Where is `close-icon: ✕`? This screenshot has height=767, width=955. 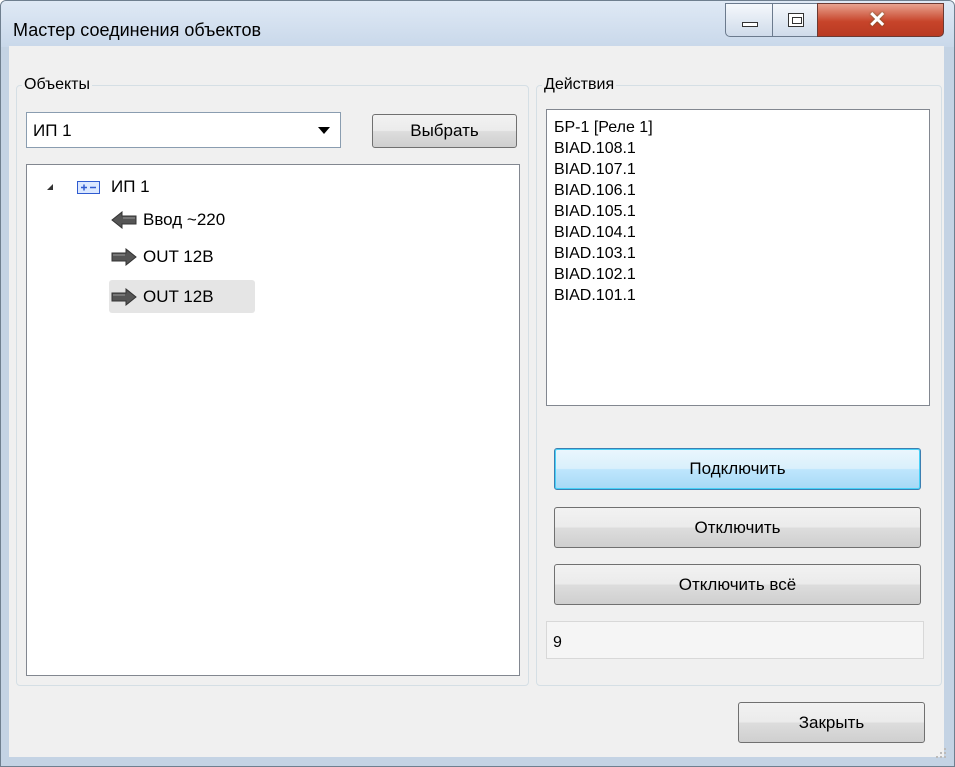 close-icon: ✕ is located at coordinates (877, 19).